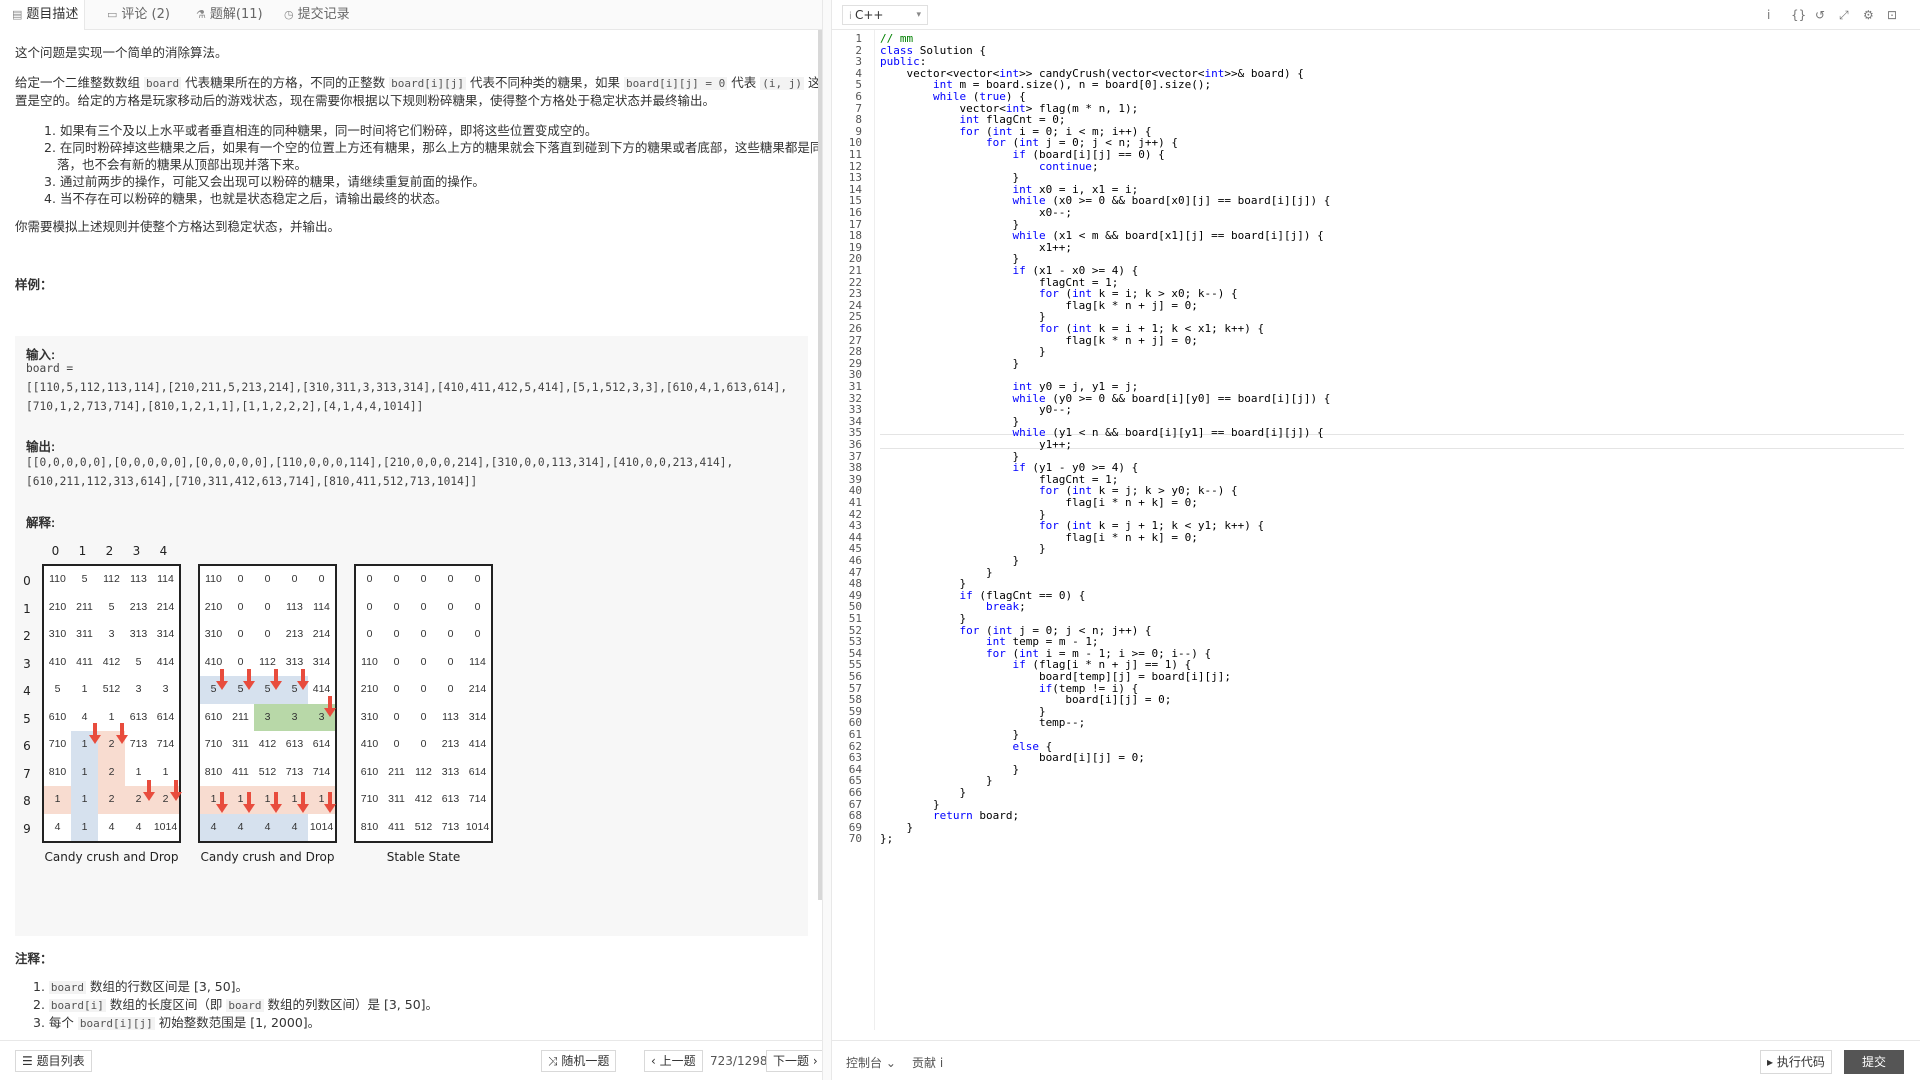 Image resolution: width=1920 pixels, height=1080 pixels. I want to click on column-header: 1, so click(82, 551).